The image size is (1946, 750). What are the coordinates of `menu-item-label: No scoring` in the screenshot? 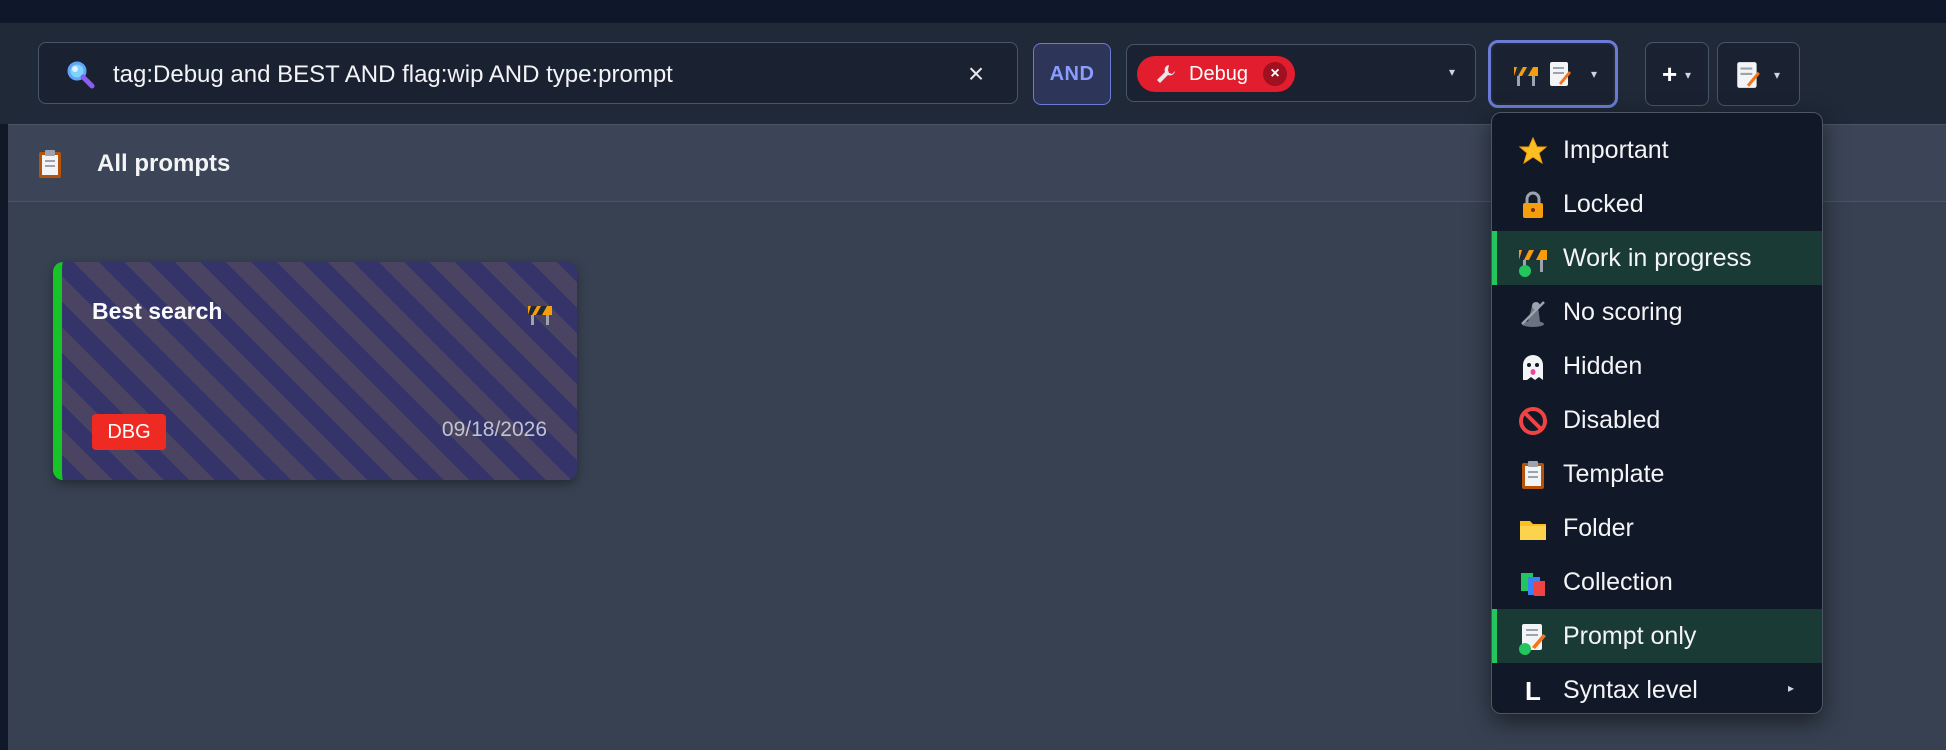 It's located at (1623, 312).